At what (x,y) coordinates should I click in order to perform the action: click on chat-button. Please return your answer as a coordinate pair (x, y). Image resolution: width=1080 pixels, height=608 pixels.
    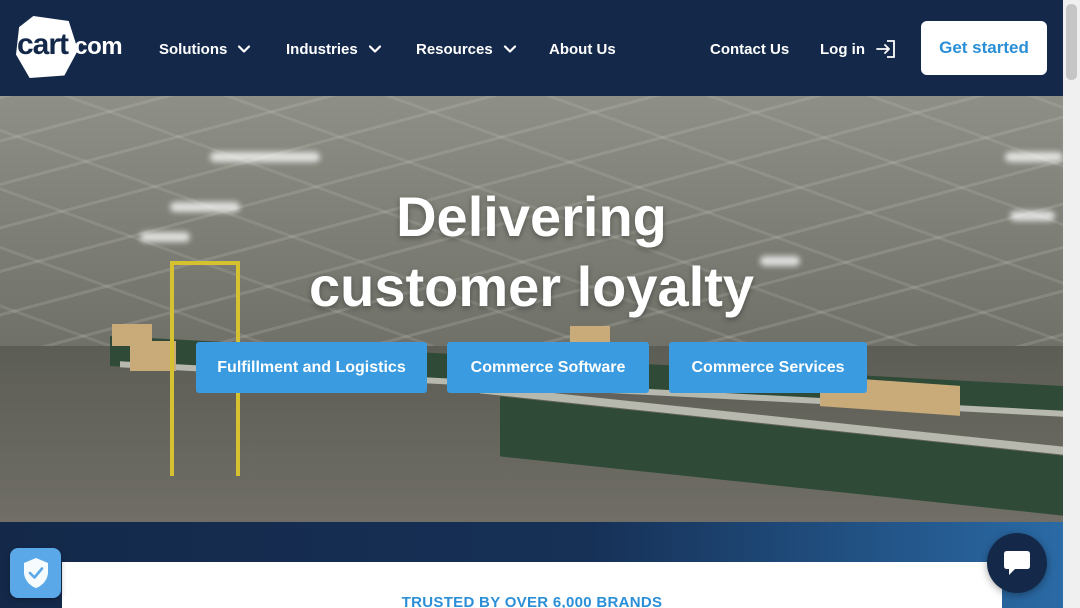
    Looking at the image, I should click on (1017, 563).